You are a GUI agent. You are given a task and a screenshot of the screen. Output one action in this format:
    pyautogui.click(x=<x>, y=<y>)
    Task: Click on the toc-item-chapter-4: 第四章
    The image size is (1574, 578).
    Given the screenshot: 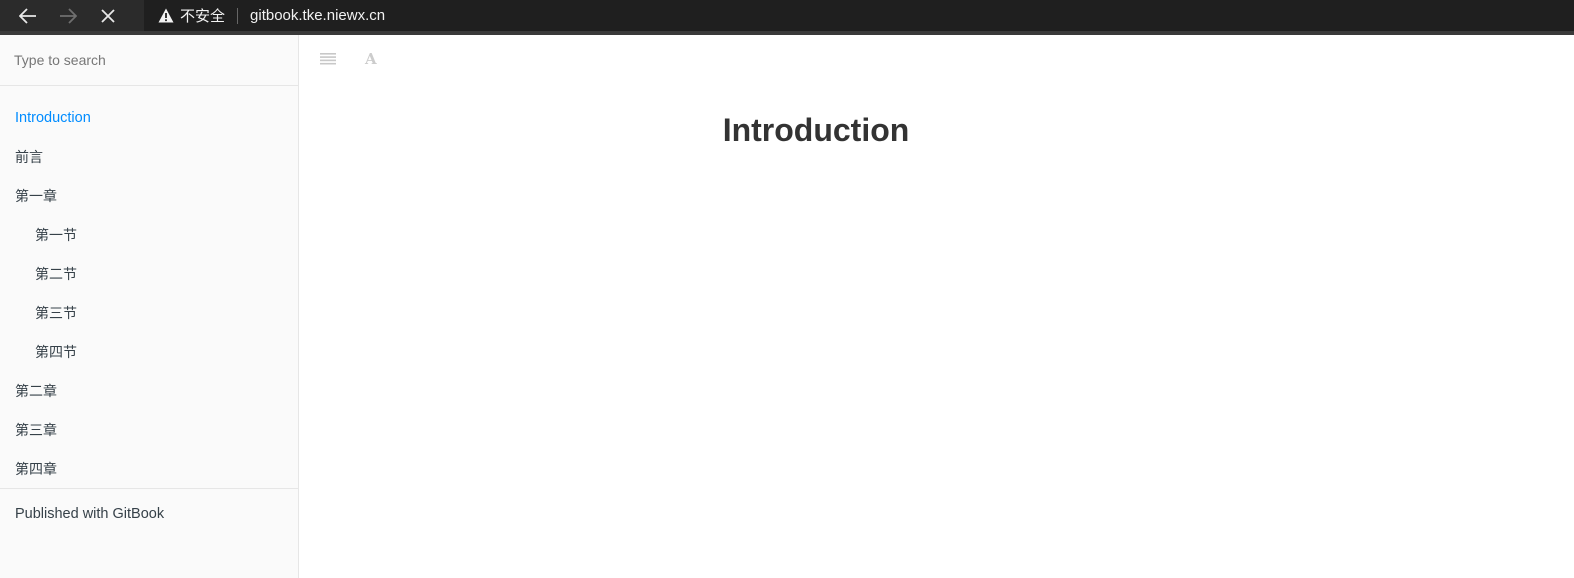 What is the action you would take?
    pyautogui.click(x=149, y=468)
    